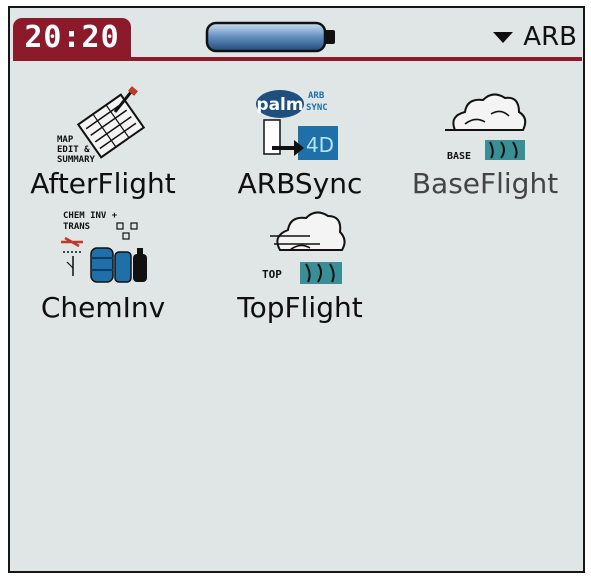 This screenshot has width=591, height=581. Describe the element at coordinates (104, 247) in the screenshot. I see `chem-inv-trans-icon: CHEM INV + TRANS` at that location.